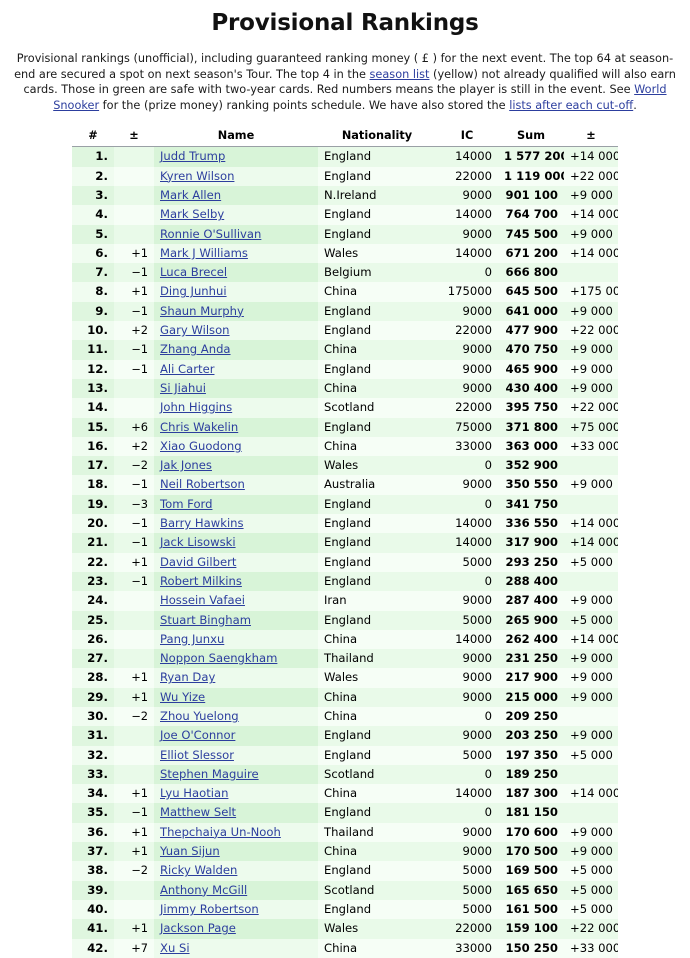  What do you see at coordinates (531, 138) in the screenshot?
I see `column-header-sum: Sum` at bounding box center [531, 138].